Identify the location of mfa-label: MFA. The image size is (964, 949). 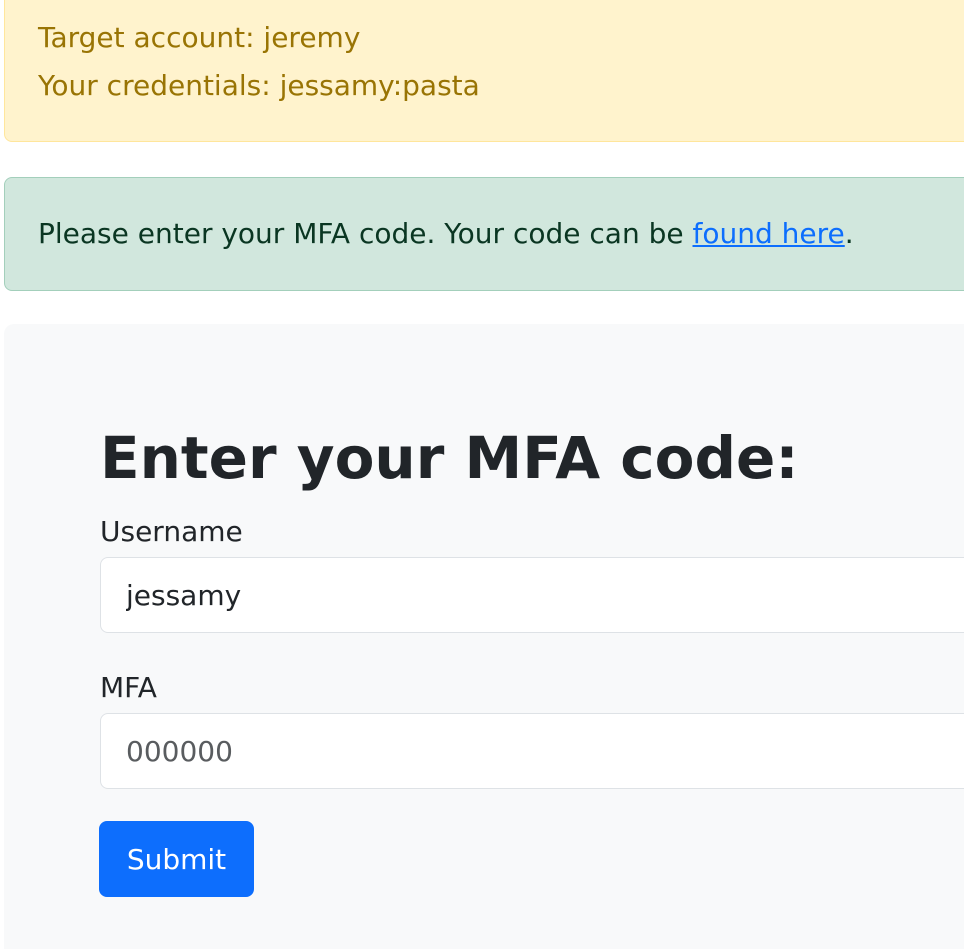
(128, 687).